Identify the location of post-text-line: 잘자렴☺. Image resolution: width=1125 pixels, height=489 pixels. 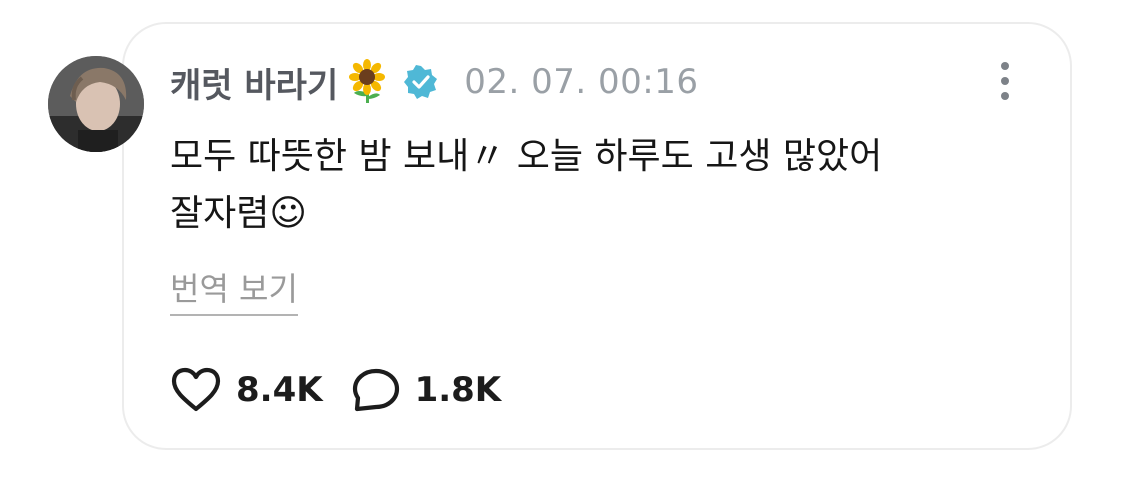
(238, 213).